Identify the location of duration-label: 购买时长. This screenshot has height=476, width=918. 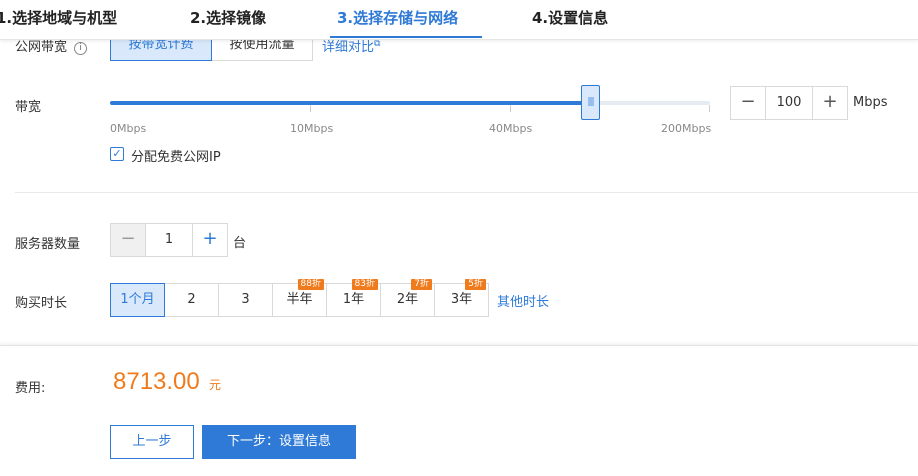
(41, 303).